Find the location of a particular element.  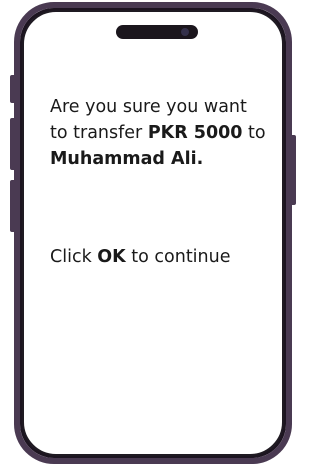

continue-prefix: Click is located at coordinates (74, 257).